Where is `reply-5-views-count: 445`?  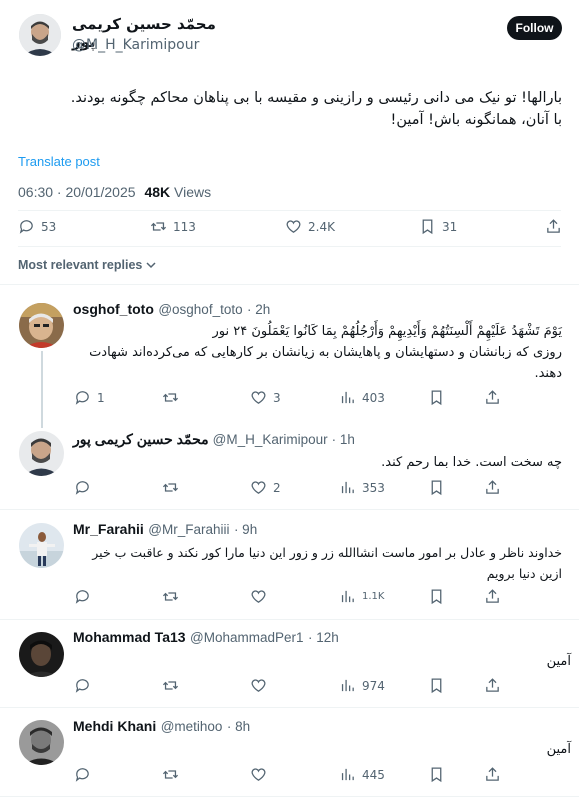
reply-5-views-count: 445 is located at coordinates (373, 774).